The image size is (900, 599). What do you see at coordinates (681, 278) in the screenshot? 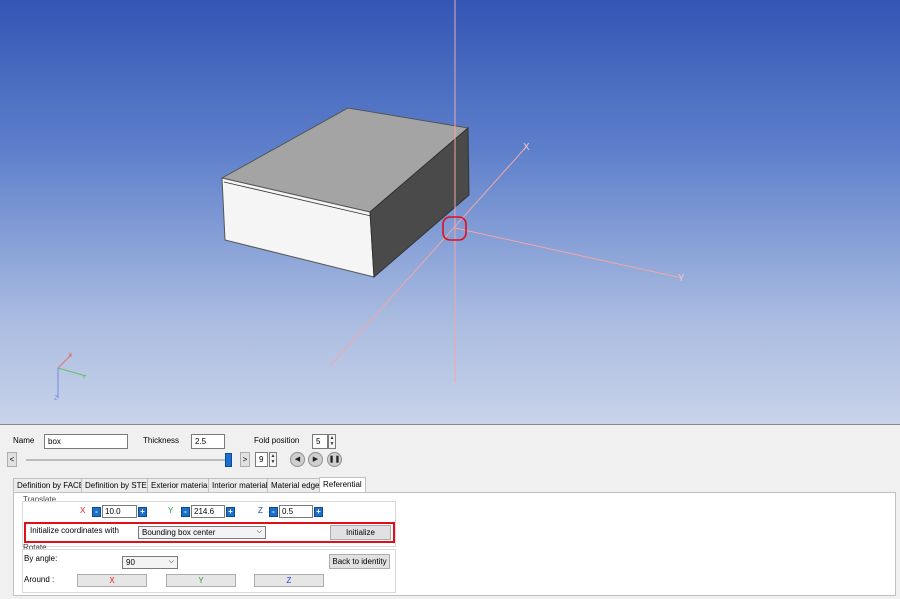
I see `axis-y-label: Y` at bounding box center [681, 278].